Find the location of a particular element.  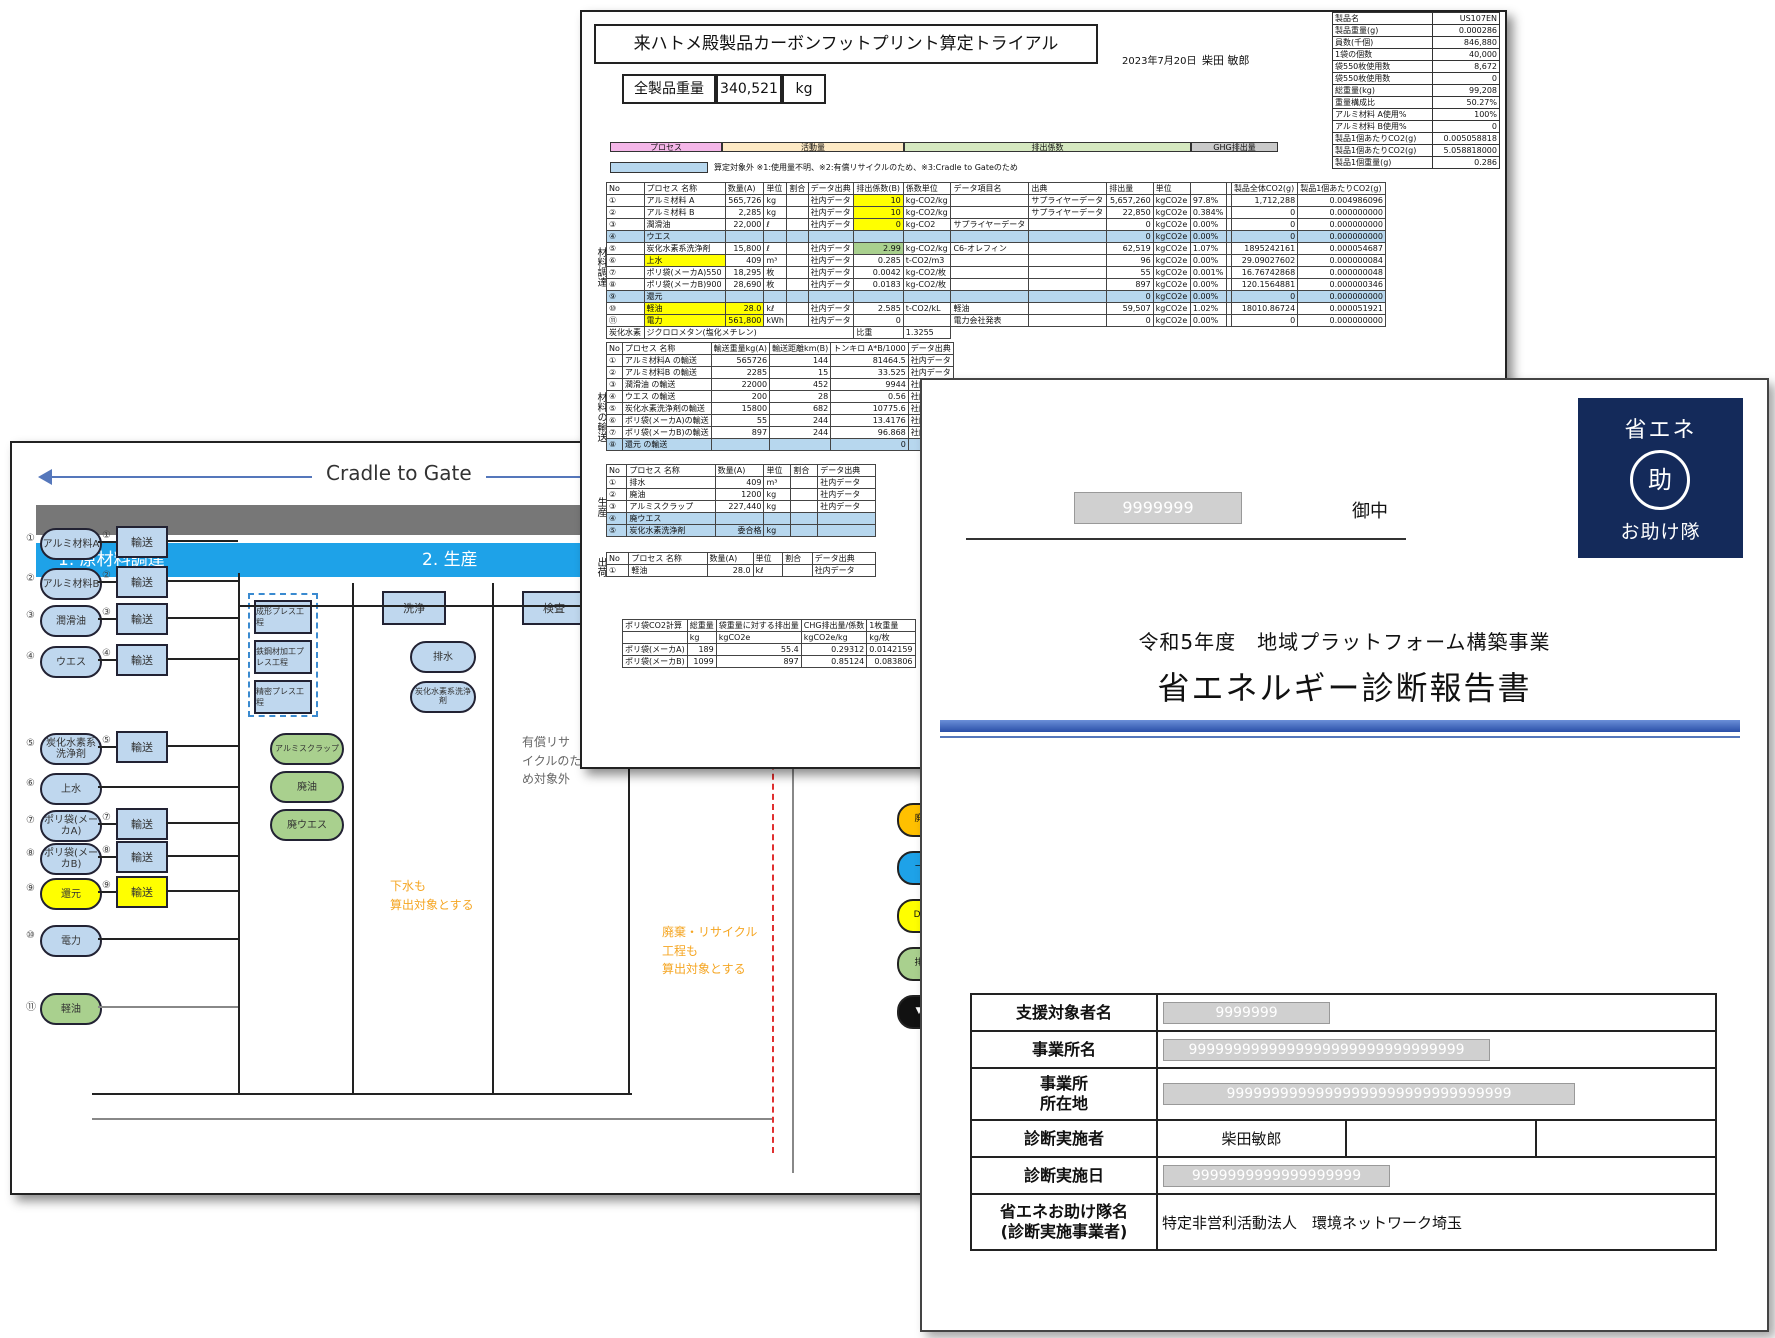

column-header: 製品全体CO2(g) is located at coordinates (1264, 188).